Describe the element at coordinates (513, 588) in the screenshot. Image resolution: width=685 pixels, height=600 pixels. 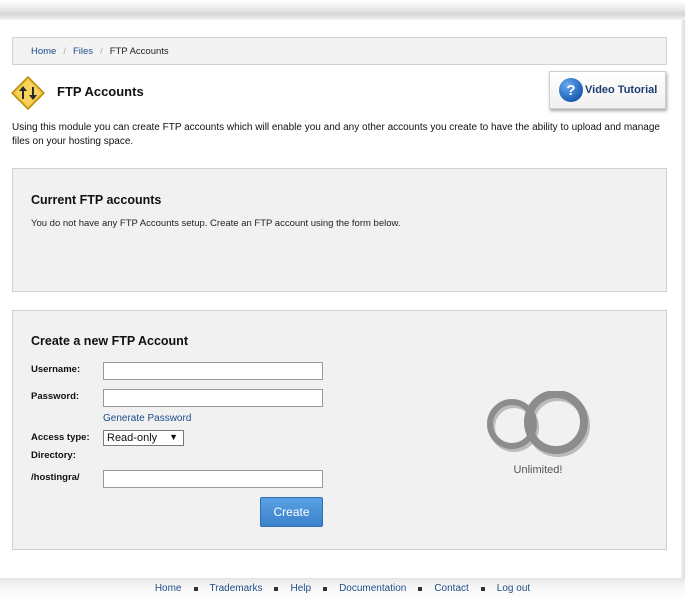
I see `footer-link-logout: Log out` at that location.